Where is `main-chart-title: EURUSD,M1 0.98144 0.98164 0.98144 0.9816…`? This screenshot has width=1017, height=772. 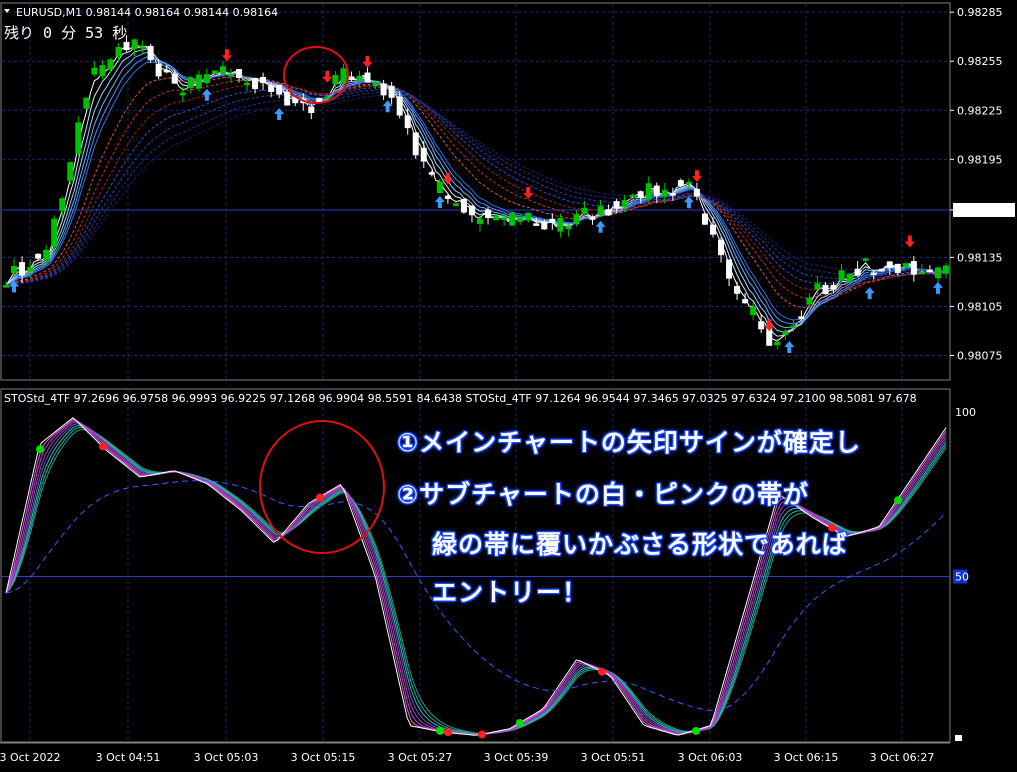
main-chart-title: EURUSD,M1 0.98144 0.98164 0.98144 0.9816… is located at coordinates (147, 12).